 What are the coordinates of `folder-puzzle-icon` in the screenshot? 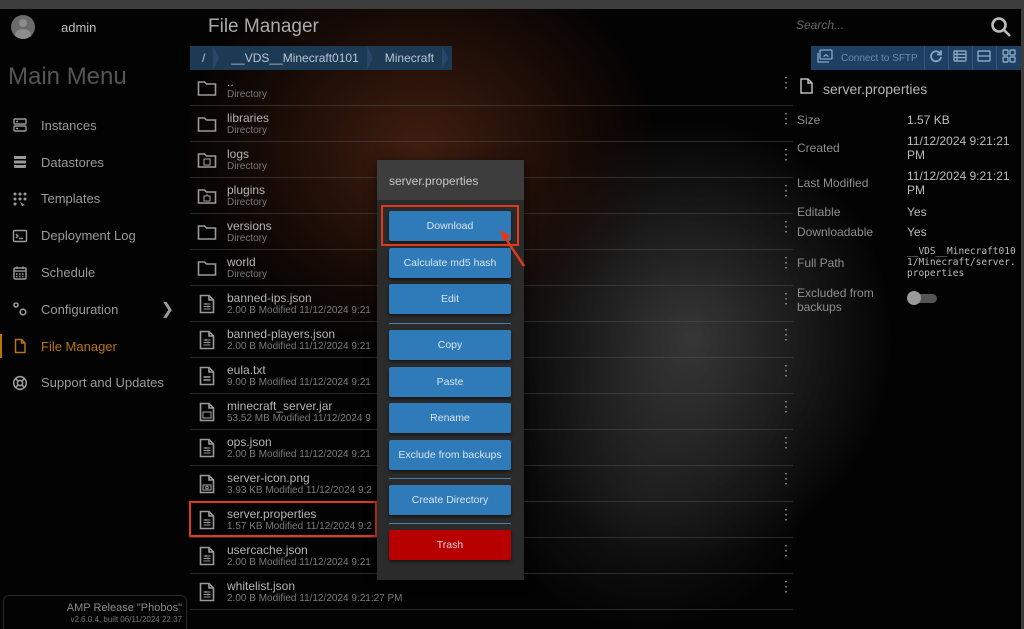 It's located at (207, 196).